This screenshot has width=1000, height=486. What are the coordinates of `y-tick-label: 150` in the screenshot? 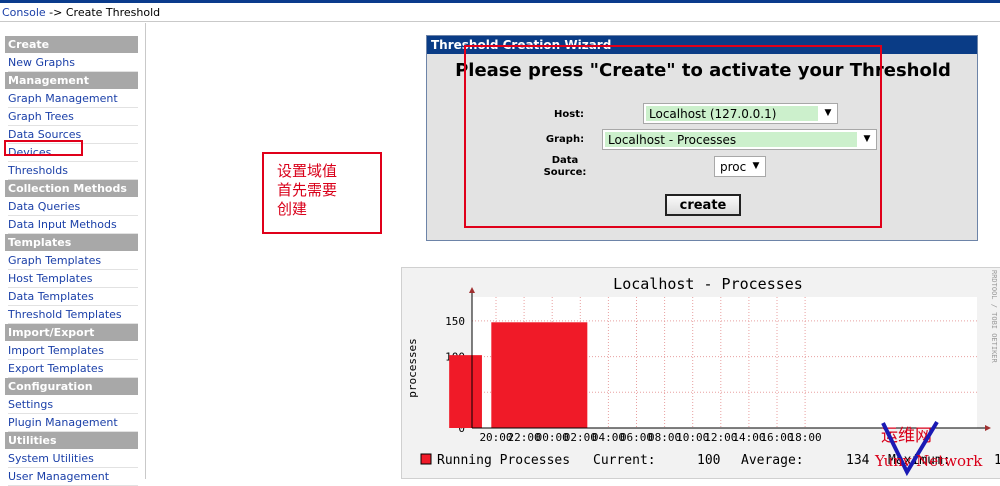 It's located at (455, 321).